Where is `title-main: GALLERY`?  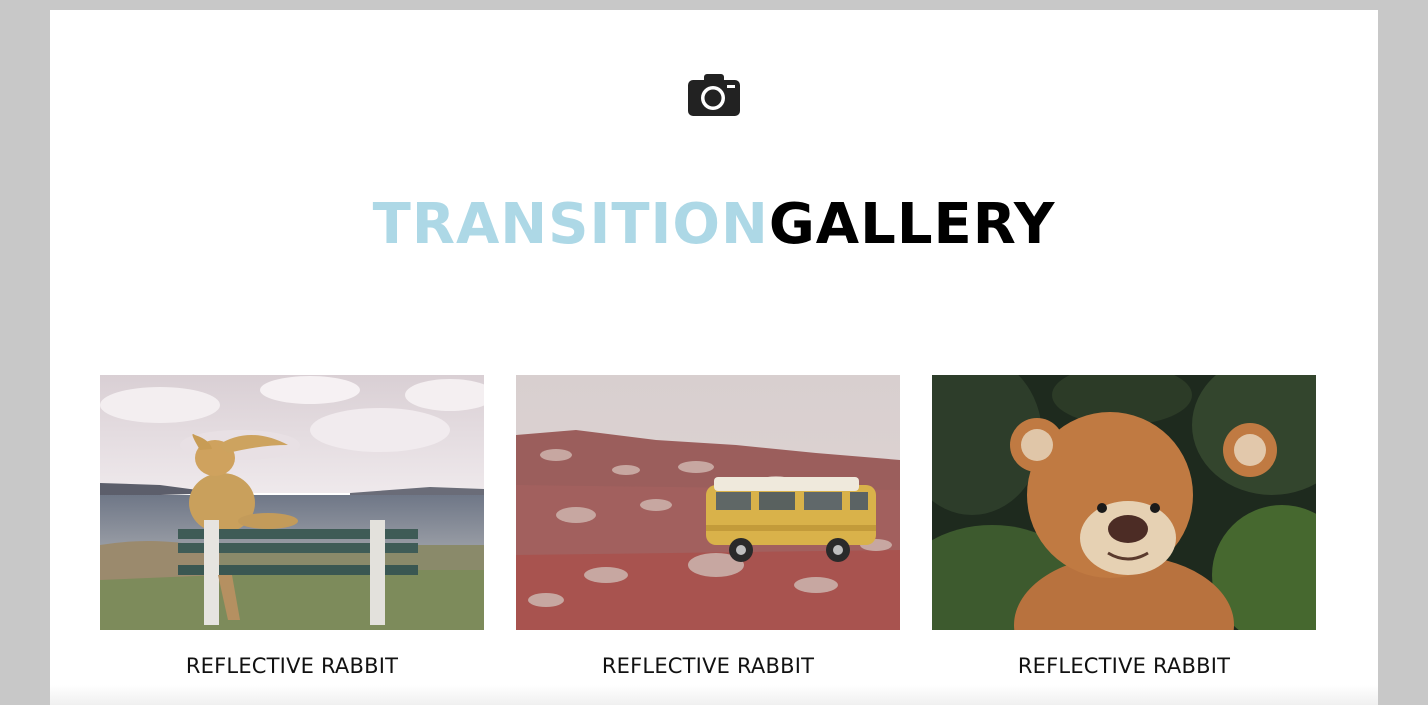 title-main: GALLERY is located at coordinates (912, 224).